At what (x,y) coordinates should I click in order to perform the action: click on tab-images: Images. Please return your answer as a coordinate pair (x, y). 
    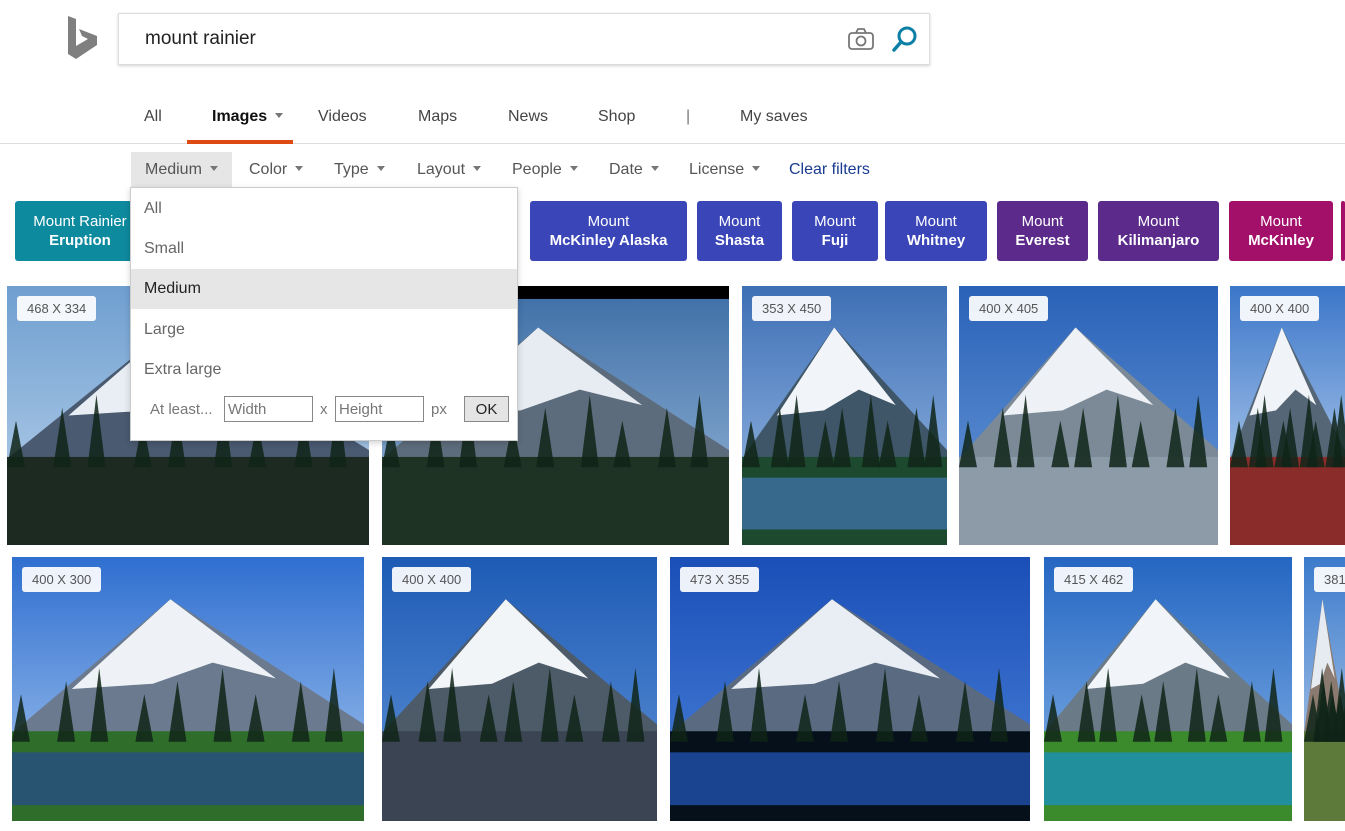
    Looking at the image, I should click on (248, 117).